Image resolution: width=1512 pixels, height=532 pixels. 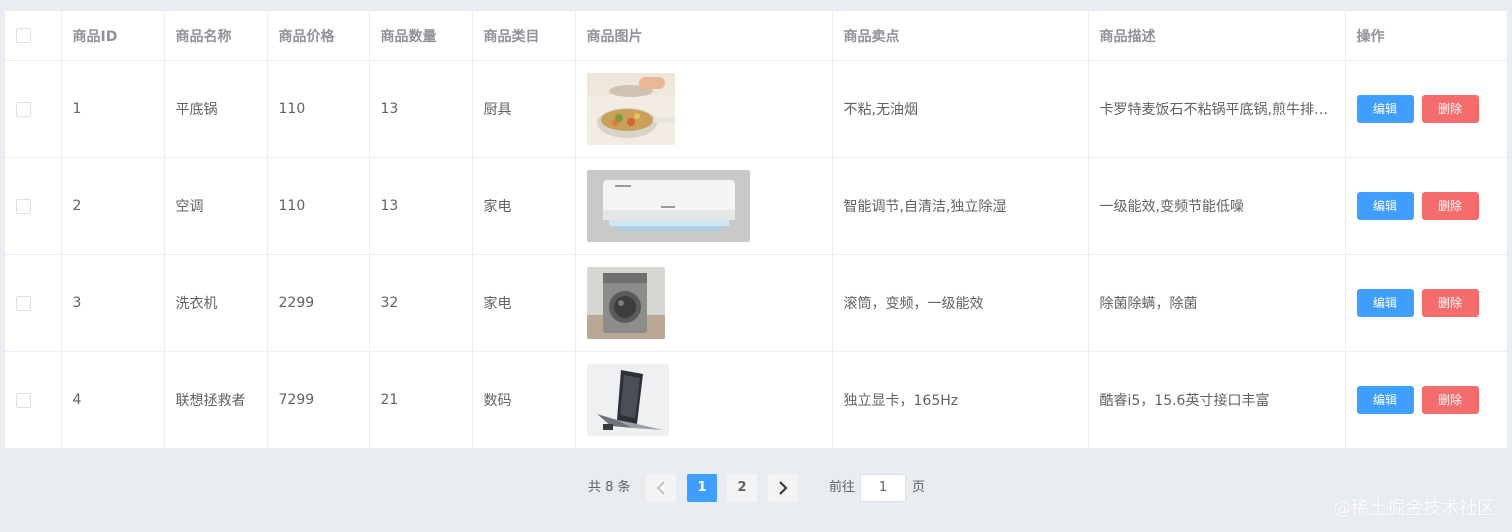 I want to click on header-image: 商品图片, so click(x=704, y=36).